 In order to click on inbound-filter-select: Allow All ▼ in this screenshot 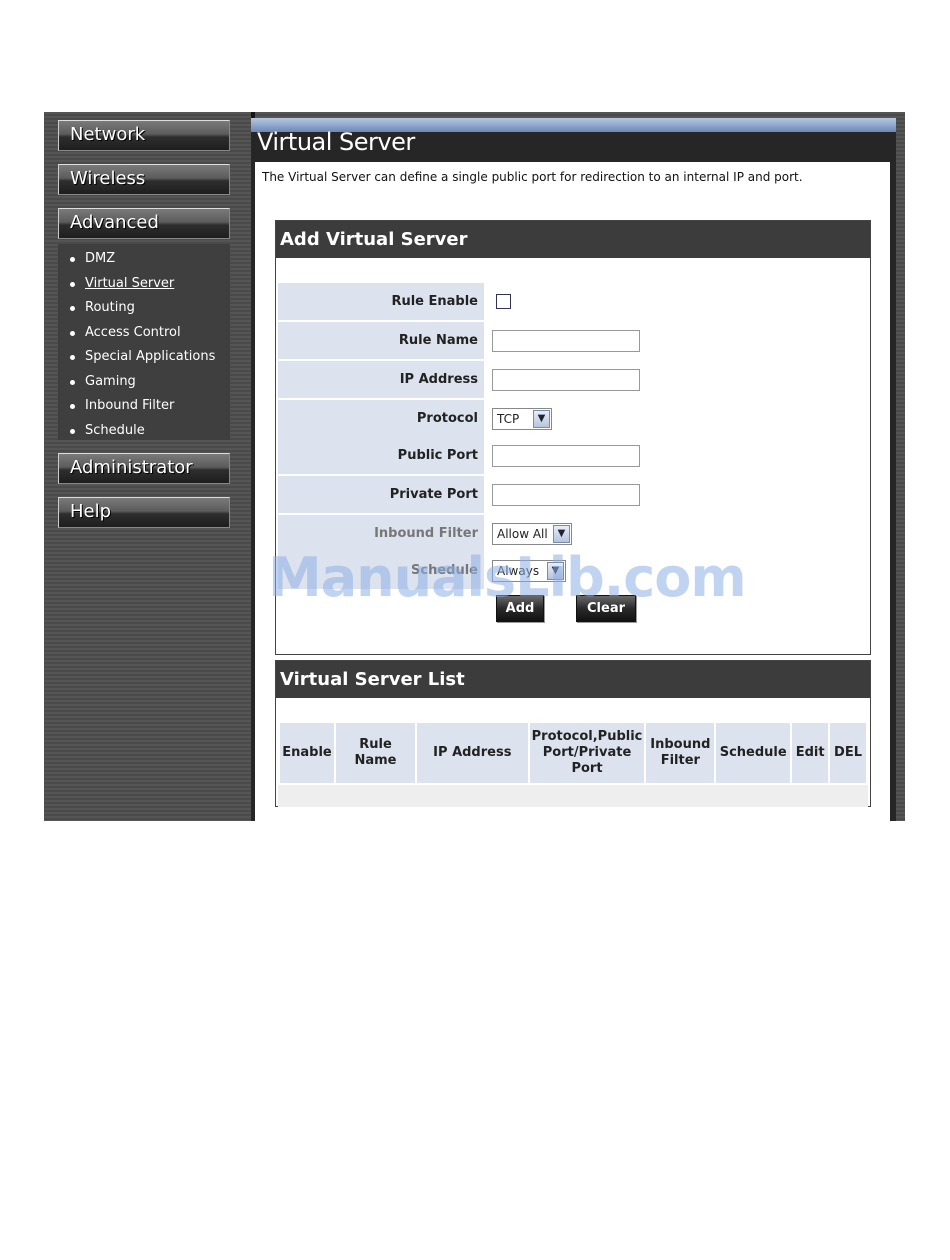, I will do `click(532, 534)`.